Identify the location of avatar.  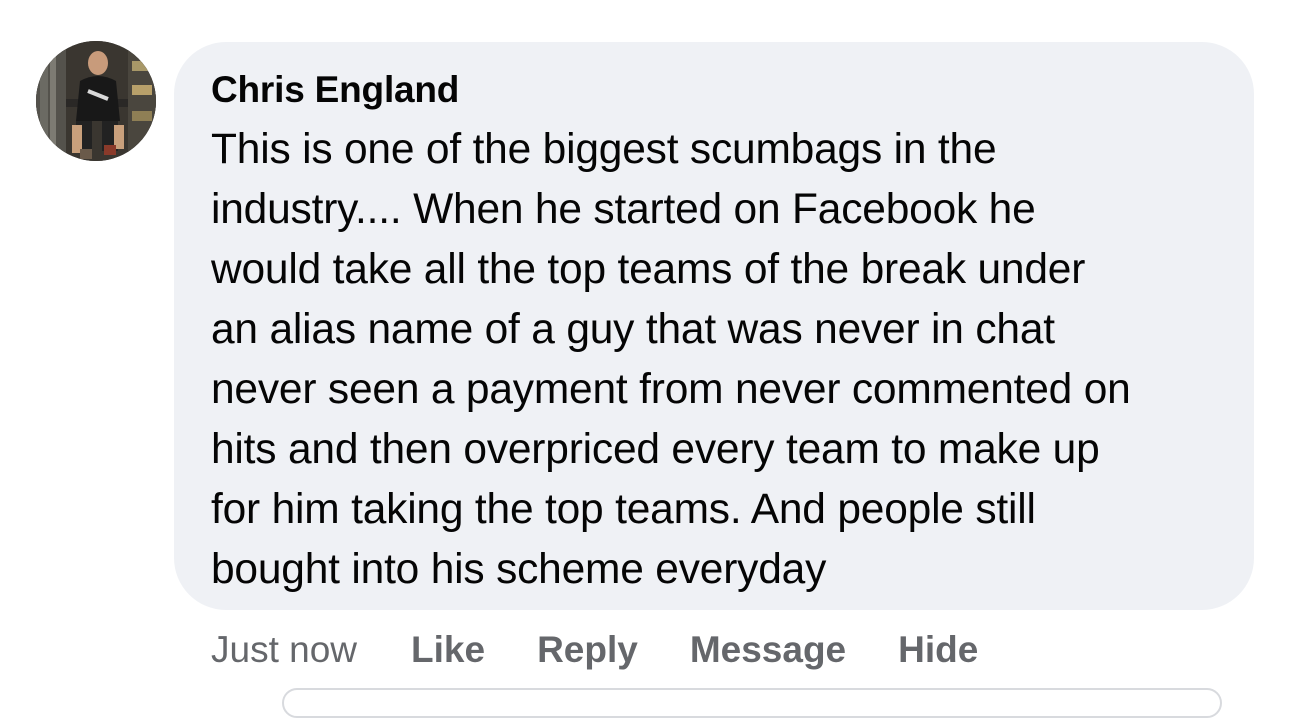
(96, 101).